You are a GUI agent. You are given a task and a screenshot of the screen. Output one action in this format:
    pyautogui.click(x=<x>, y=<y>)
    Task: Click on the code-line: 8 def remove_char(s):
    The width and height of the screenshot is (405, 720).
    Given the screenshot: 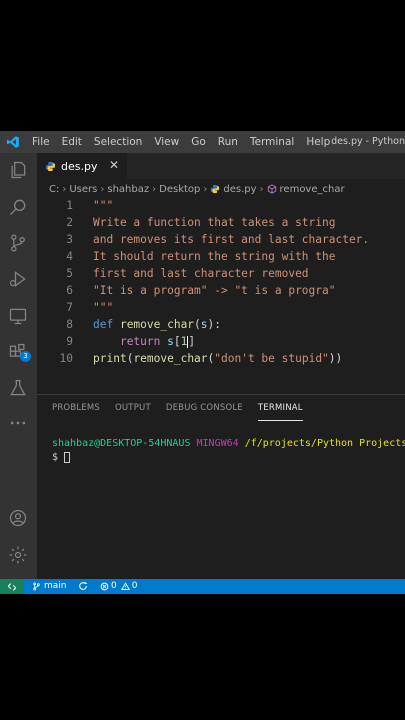 What is the action you would take?
    pyautogui.click(x=221, y=324)
    